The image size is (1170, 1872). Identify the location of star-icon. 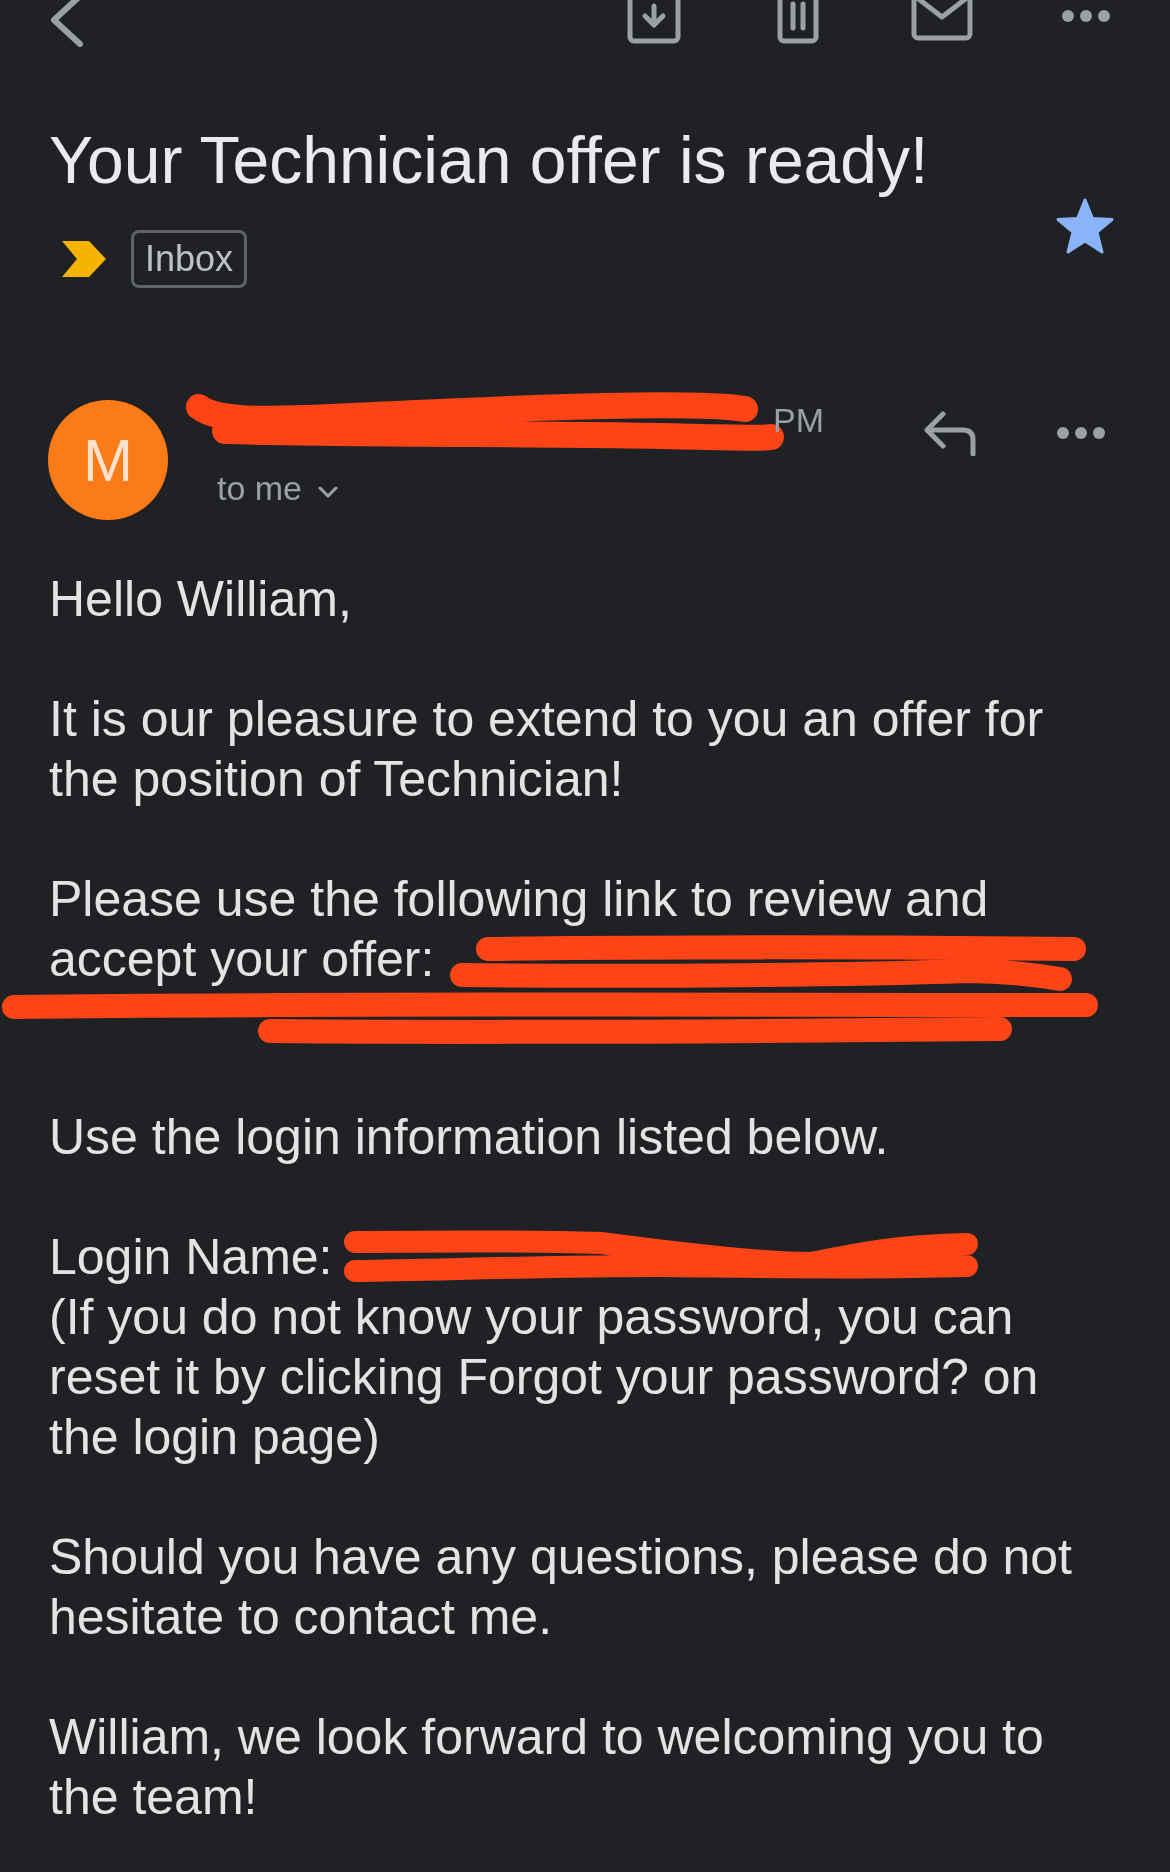
(1085, 226).